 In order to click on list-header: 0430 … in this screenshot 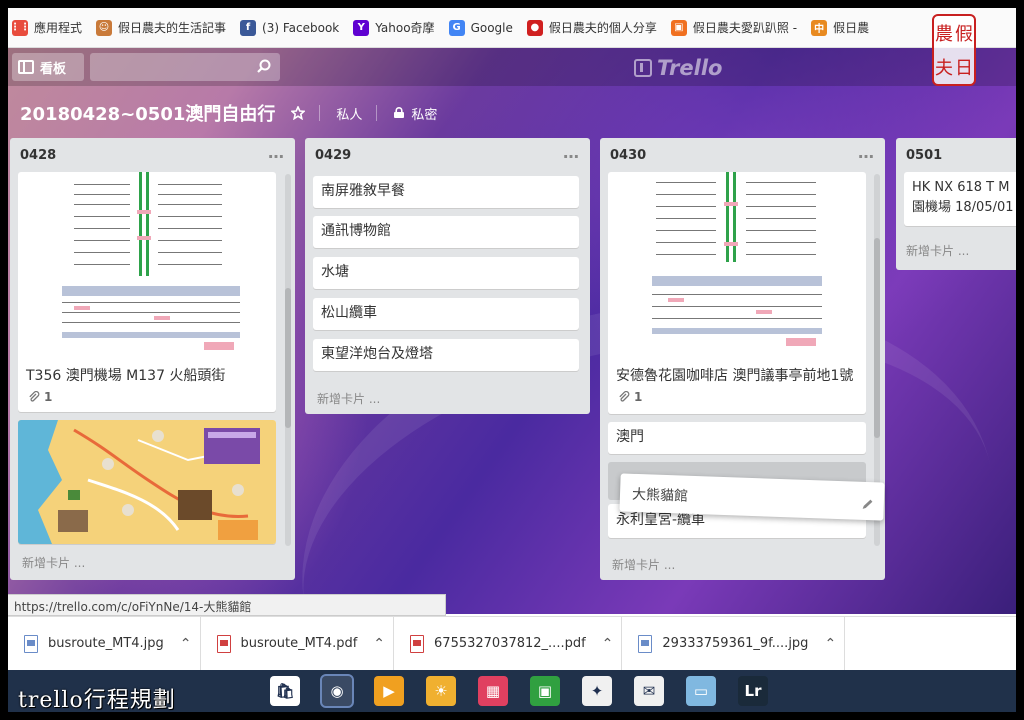, I will do `click(742, 155)`.